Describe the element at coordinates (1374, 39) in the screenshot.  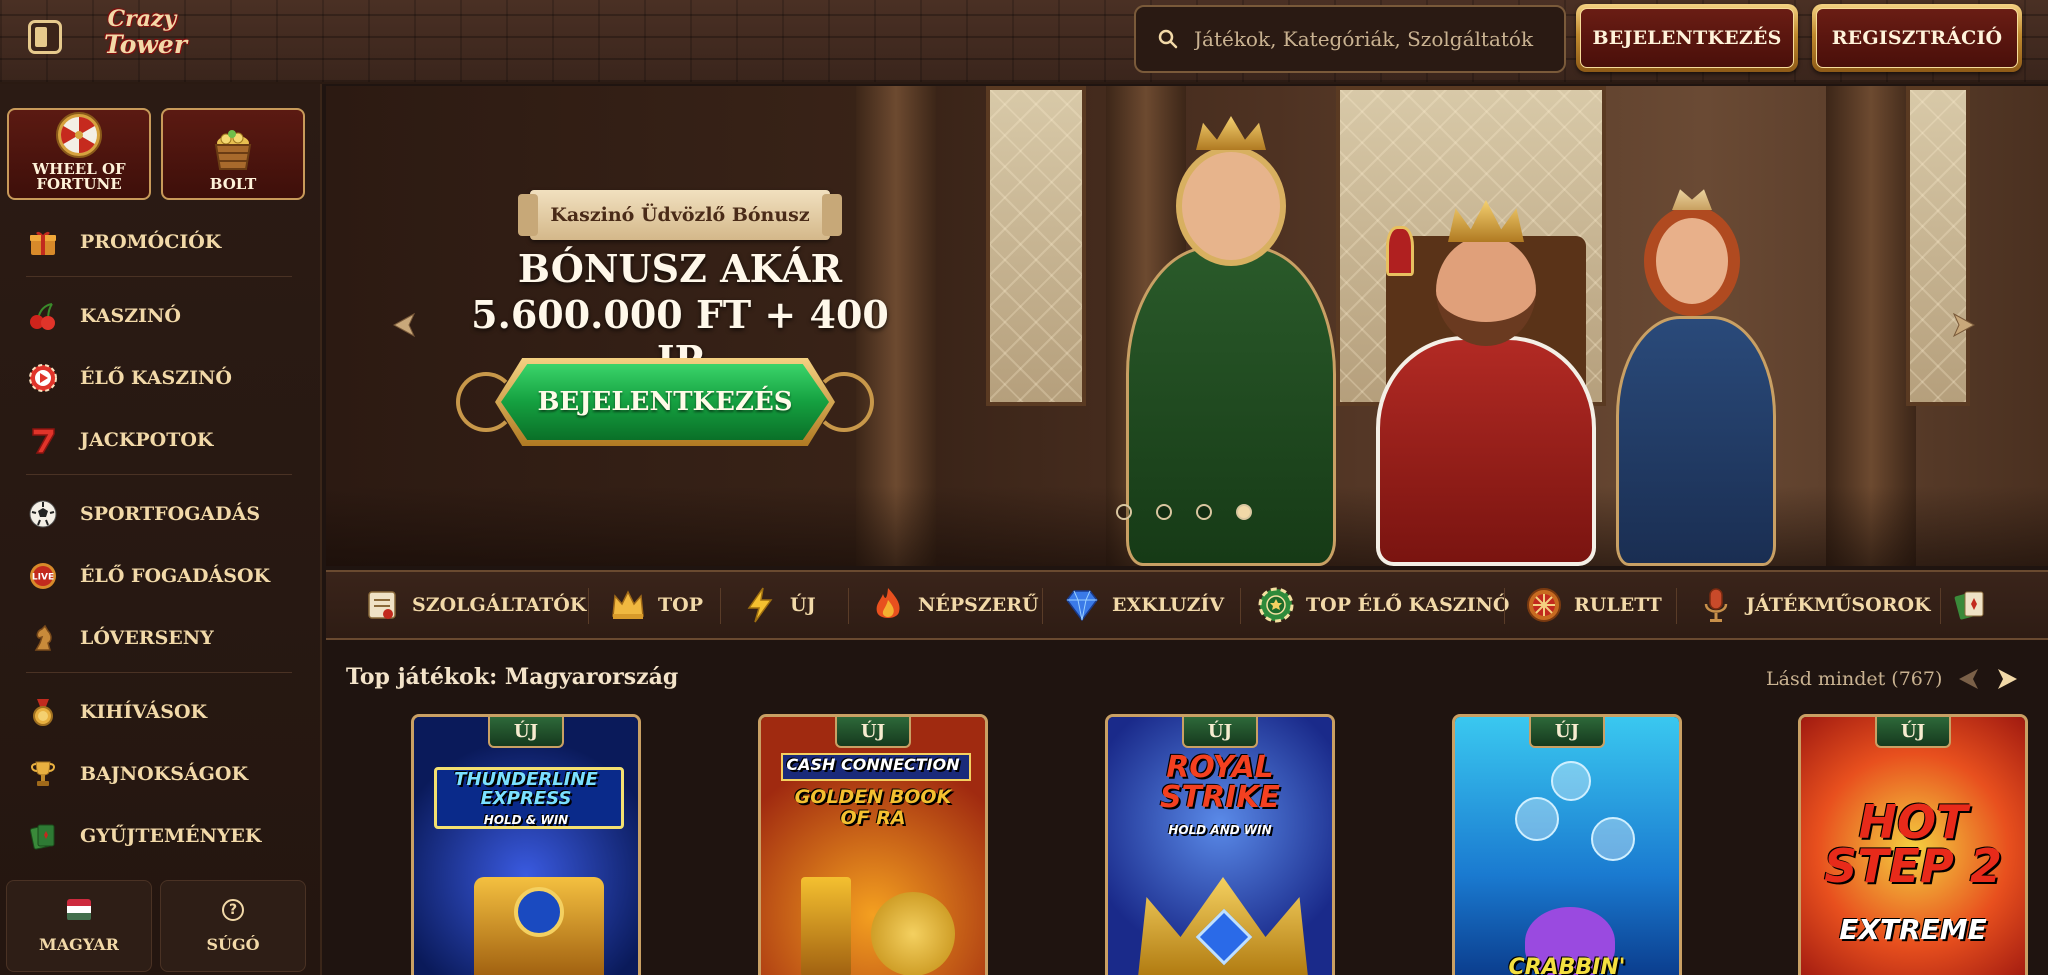
I see `search-input` at that location.